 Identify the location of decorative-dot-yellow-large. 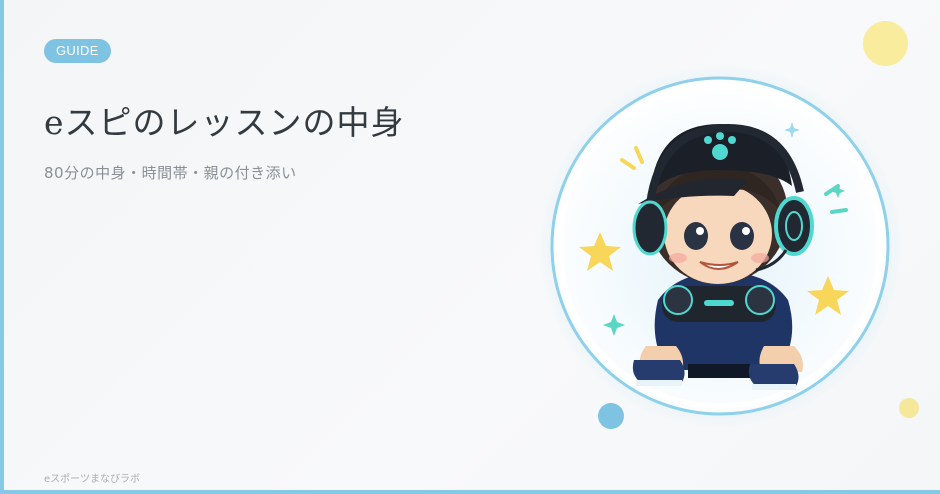
(885, 43).